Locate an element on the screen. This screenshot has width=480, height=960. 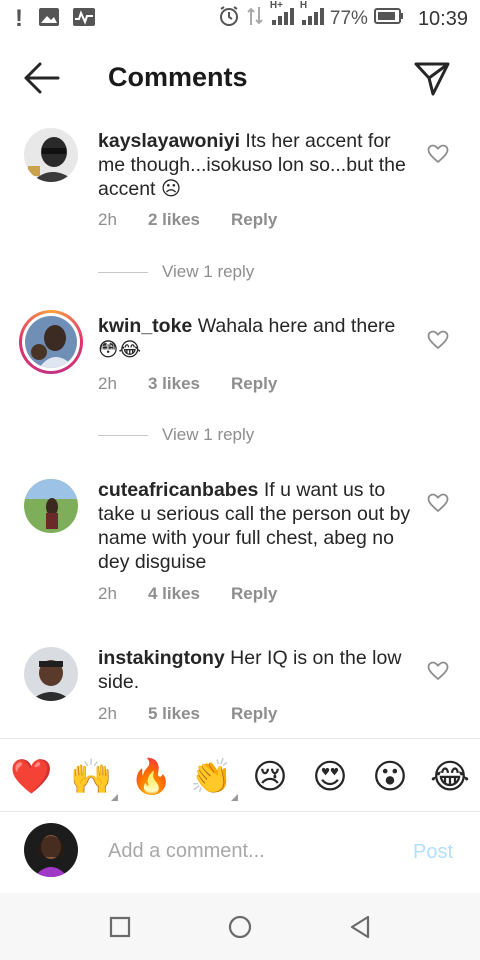
comment-username: kayslayawoniyi is located at coordinates (169, 141).